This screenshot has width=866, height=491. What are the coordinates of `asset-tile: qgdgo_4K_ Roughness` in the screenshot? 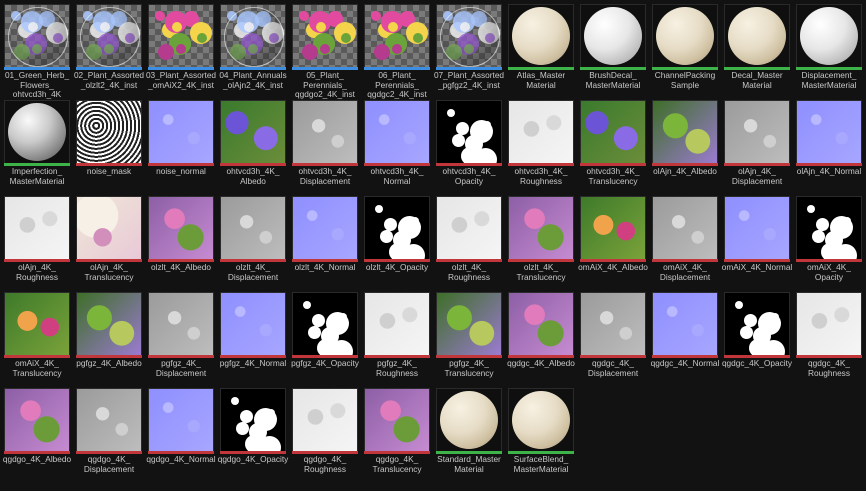 It's located at (326, 434).